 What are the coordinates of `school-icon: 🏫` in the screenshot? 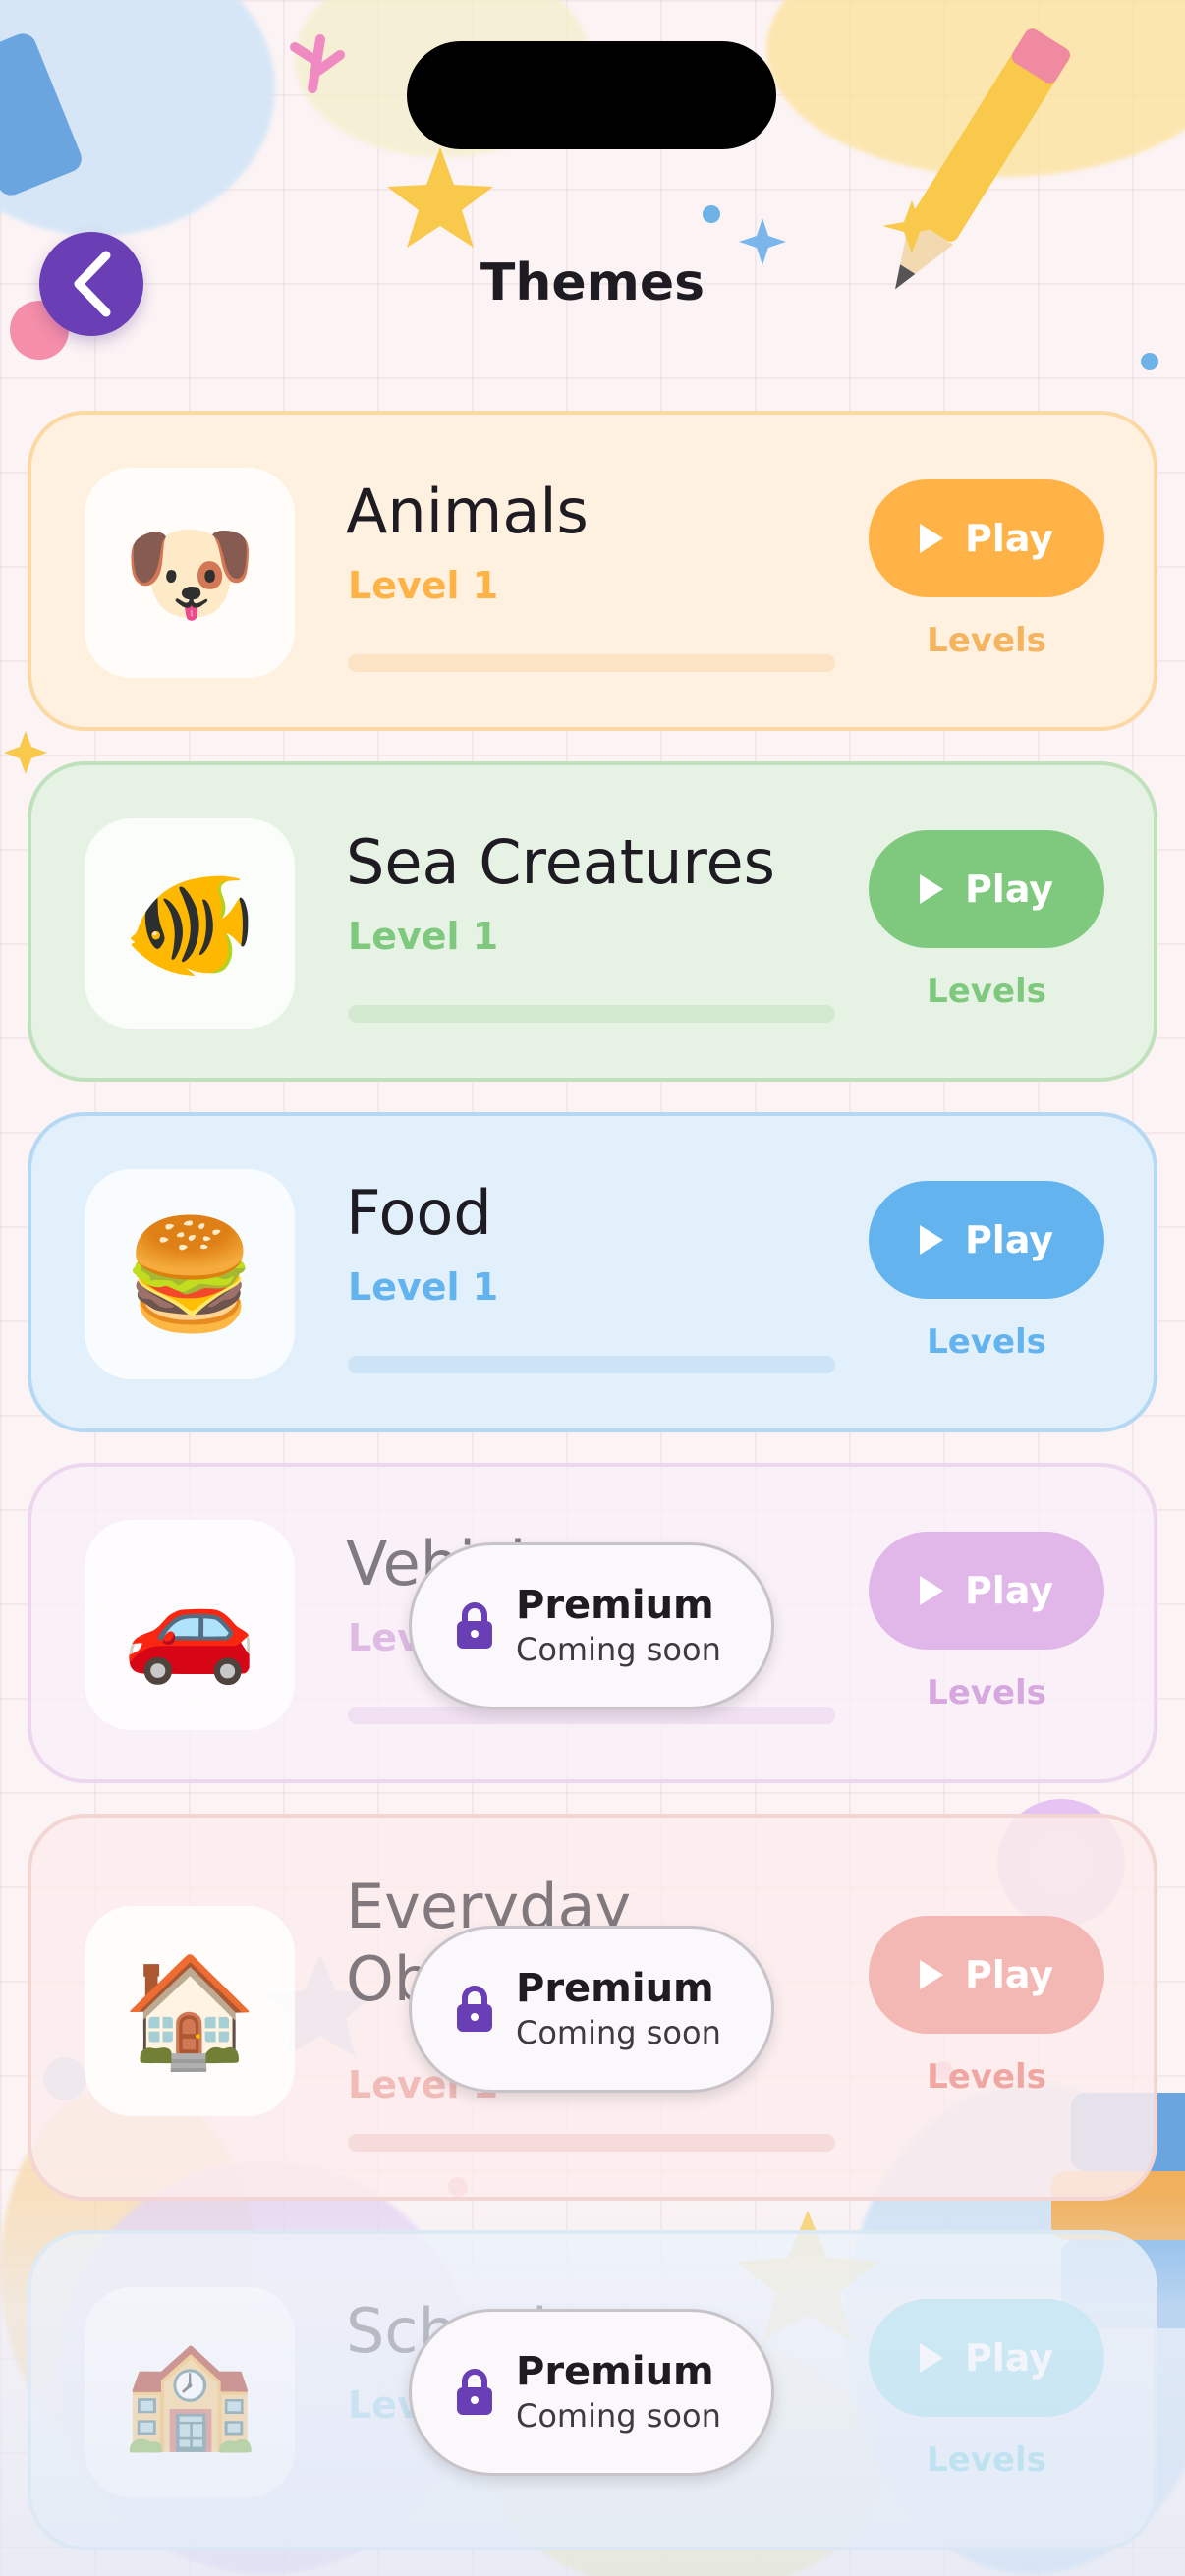 It's located at (190, 2392).